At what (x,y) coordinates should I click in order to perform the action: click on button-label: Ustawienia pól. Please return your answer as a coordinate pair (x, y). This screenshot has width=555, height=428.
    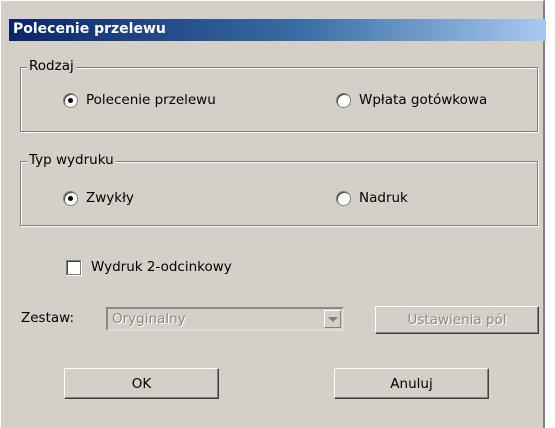
    Looking at the image, I should click on (457, 320).